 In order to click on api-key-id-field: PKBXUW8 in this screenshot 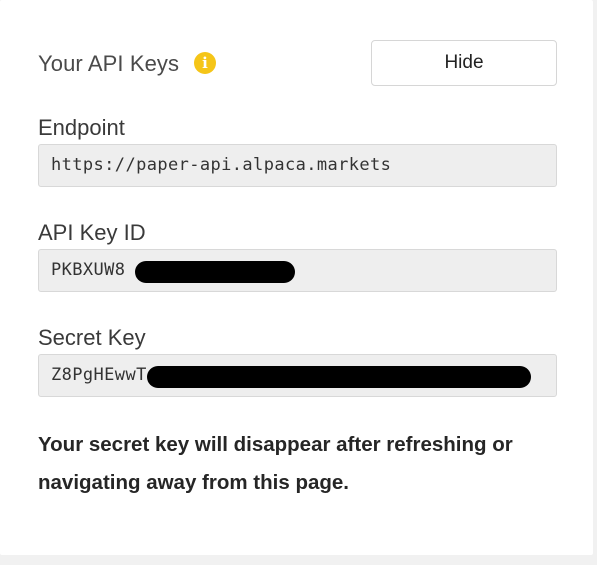, I will do `click(297, 270)`.